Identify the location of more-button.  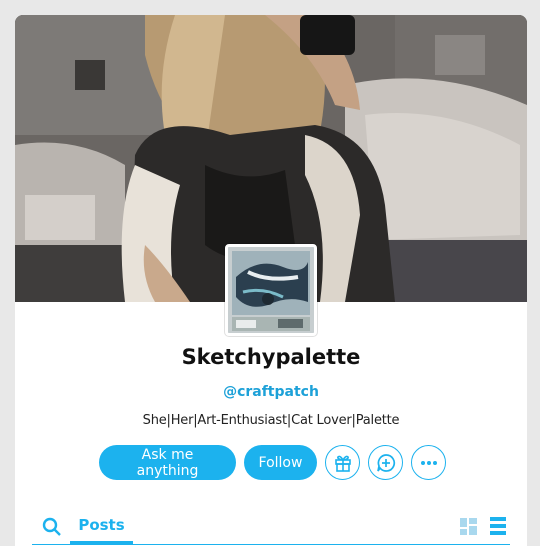
(428, 462).